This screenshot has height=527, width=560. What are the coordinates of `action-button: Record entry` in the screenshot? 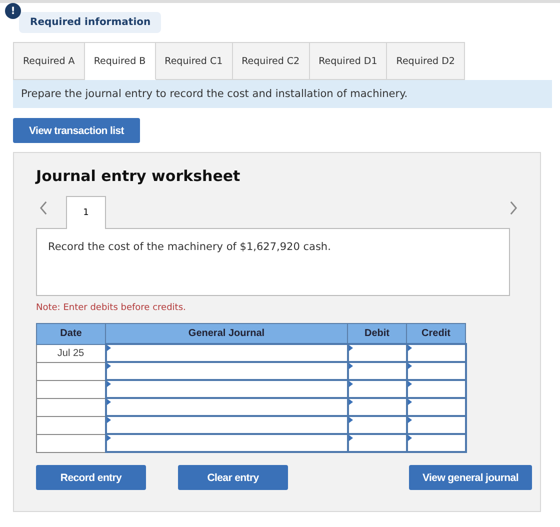 It's located at (91, 477).